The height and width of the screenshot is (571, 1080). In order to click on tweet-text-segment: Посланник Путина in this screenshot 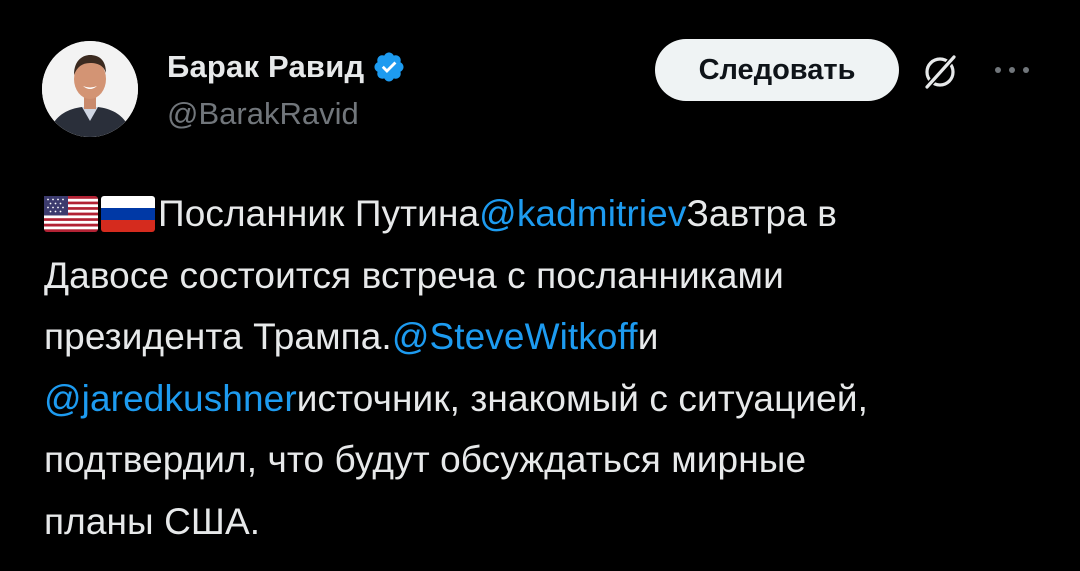, I will do `click(319, 213)`.